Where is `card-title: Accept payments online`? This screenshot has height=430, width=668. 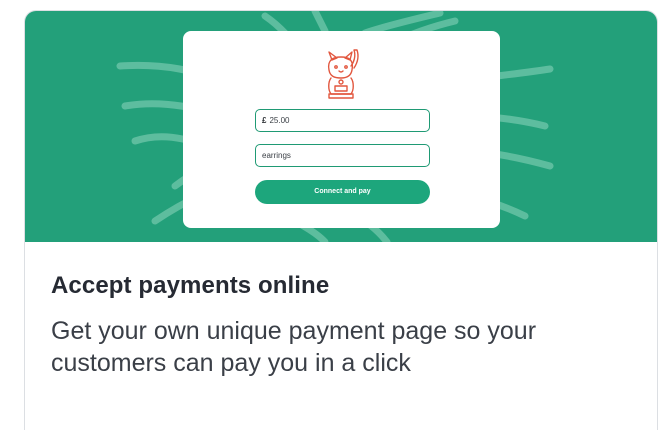 card-title: Accept payments online is located at coordinates (190, 285).